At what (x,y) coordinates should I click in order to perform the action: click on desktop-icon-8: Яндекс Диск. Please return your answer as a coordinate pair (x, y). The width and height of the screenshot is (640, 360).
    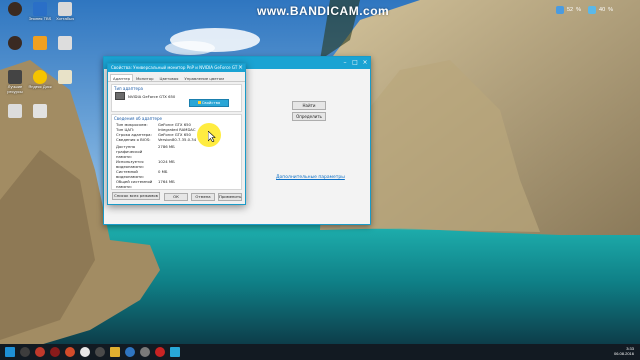
    Looking at the image, I should click on (40, 80).